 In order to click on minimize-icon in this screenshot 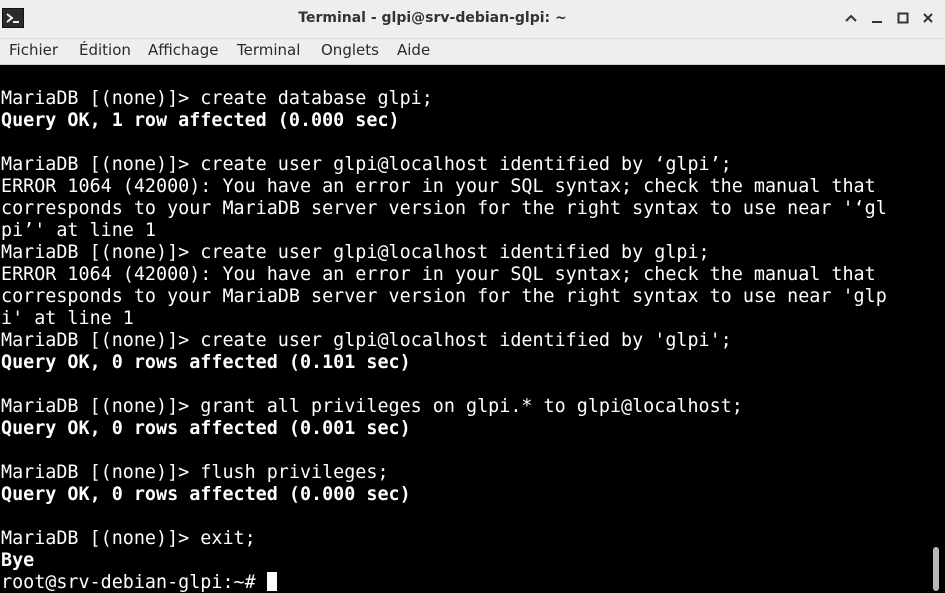, I will do `click(877, 18)`.